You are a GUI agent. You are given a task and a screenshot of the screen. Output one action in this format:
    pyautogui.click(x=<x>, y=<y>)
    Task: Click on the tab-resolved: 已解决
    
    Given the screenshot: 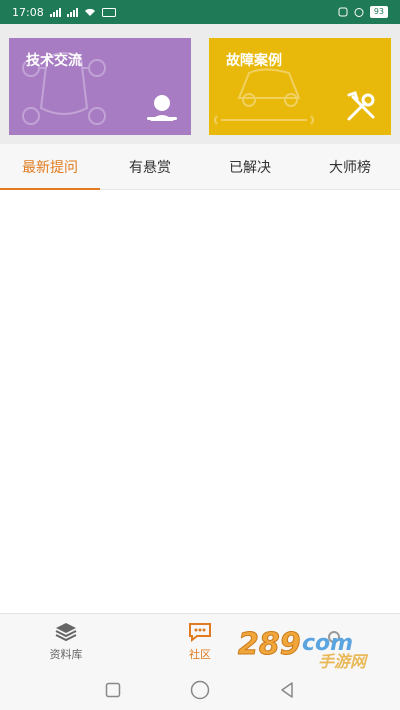 What is the action you would take?
    pyautogui.click(x=250, y=166)
    